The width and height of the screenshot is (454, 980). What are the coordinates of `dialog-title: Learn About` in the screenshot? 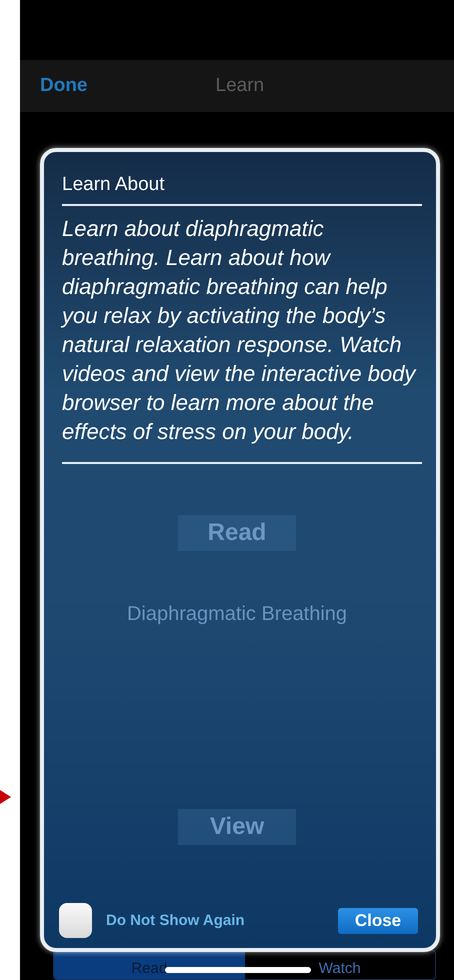 It's located at (242, 190).